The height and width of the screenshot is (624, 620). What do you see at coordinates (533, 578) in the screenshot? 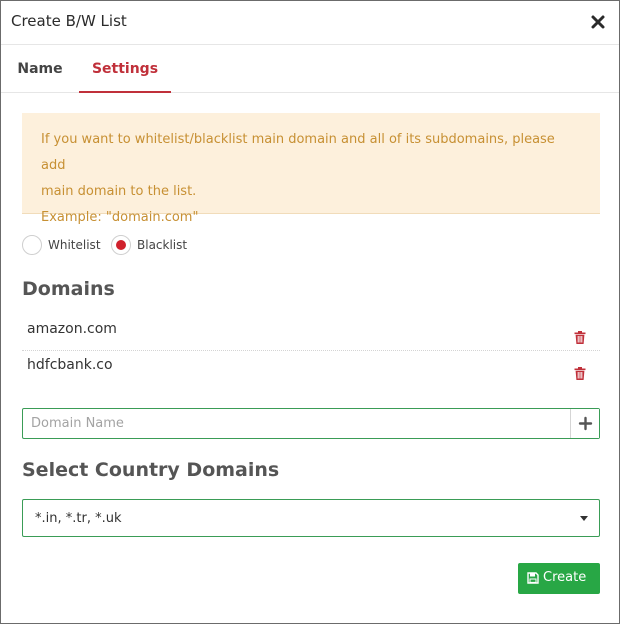
I see `save-icon` at bounding box center [533, 578].